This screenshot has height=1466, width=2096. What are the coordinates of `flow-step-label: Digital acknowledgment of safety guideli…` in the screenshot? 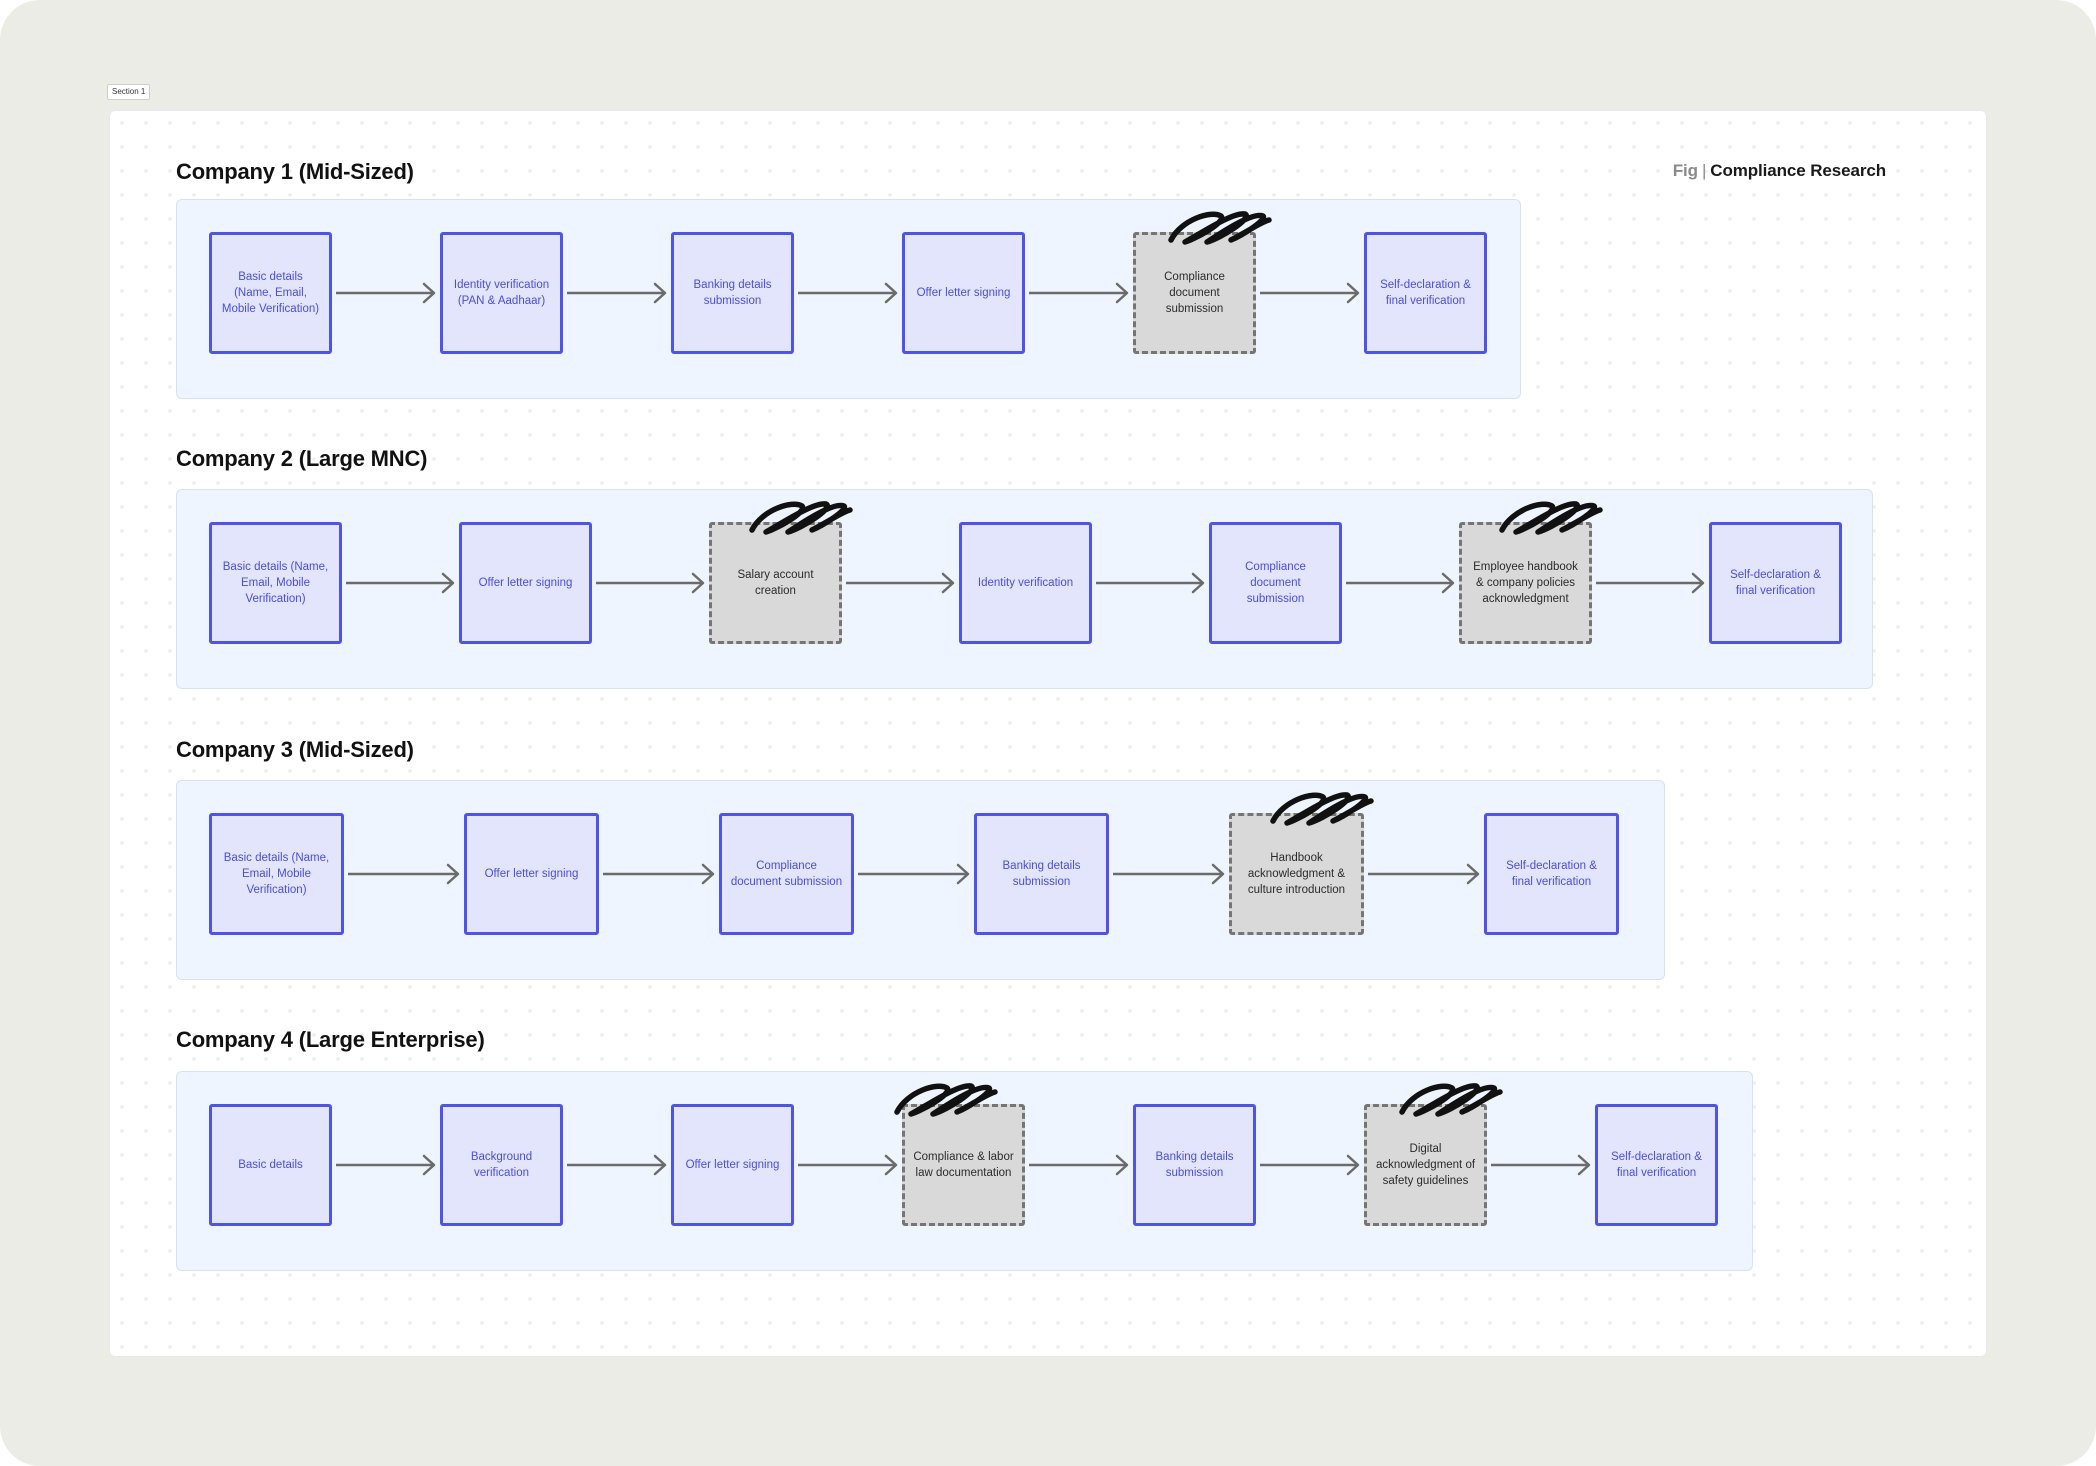 It's located at (1425, 1165).